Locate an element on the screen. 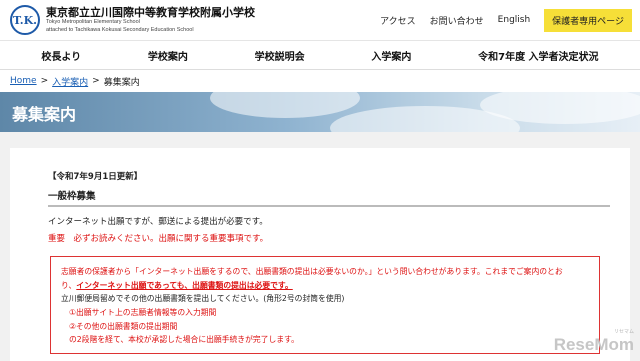 The width and height of the screenshot is (640, 361). resemom-watermark: リセマム ReseMom is located at coordinates (594, 341).